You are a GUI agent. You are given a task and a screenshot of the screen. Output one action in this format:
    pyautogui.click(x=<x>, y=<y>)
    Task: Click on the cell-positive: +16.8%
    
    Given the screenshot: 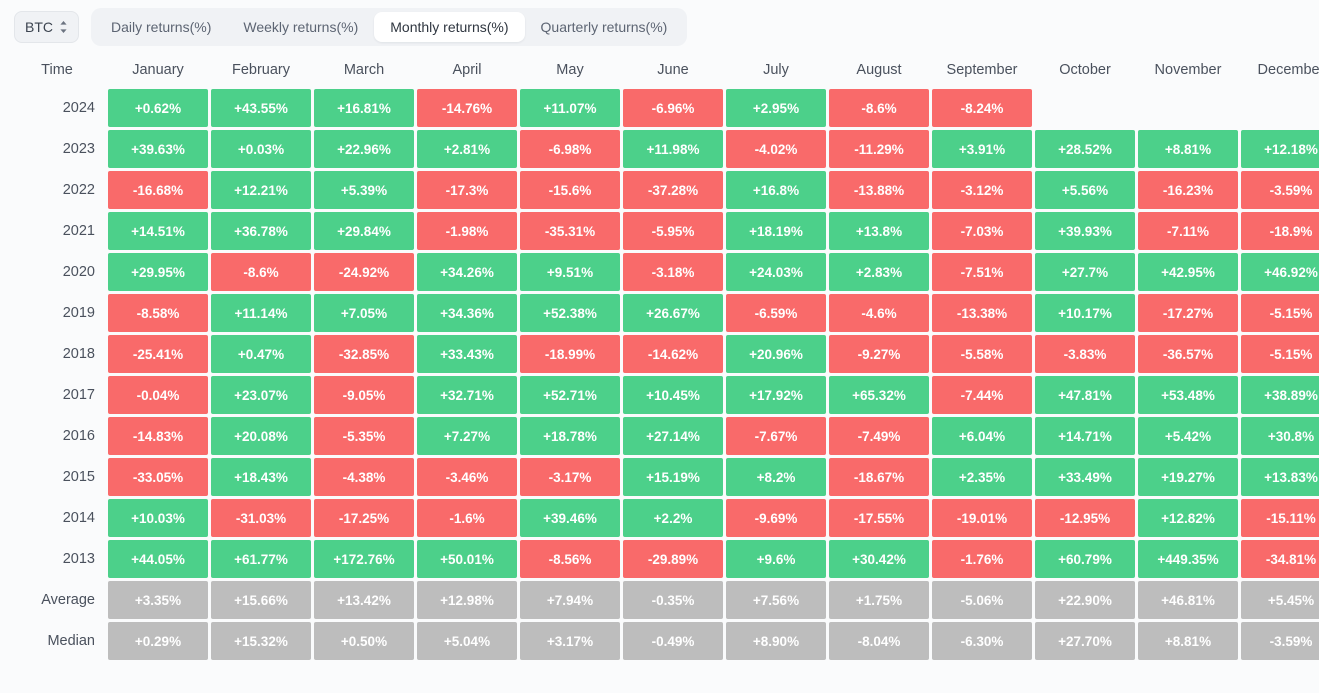 What is the action you would take?
    pyautogui.click(x=776, y=190)
    